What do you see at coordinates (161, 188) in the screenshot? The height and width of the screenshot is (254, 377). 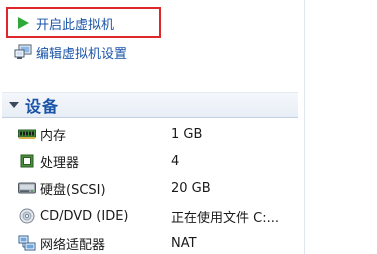 I see `device-row-hard-disk: 硬盘(SCSI) 20 GB` at bounding box center [161, 188].